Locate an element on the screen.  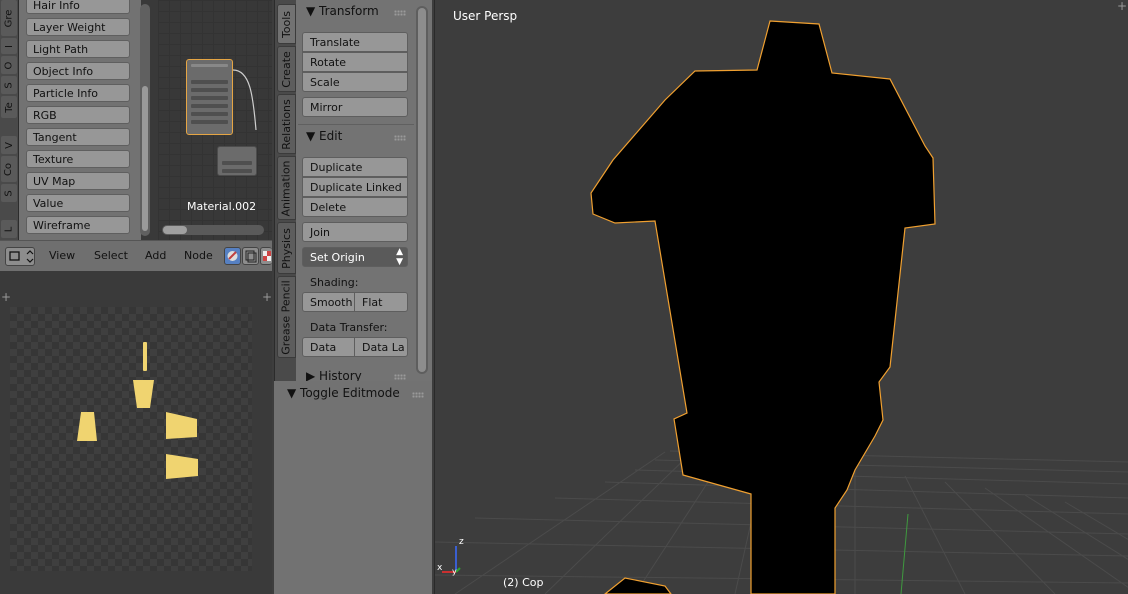
smooth-button: Smooth is located at coordinates (328, 302).